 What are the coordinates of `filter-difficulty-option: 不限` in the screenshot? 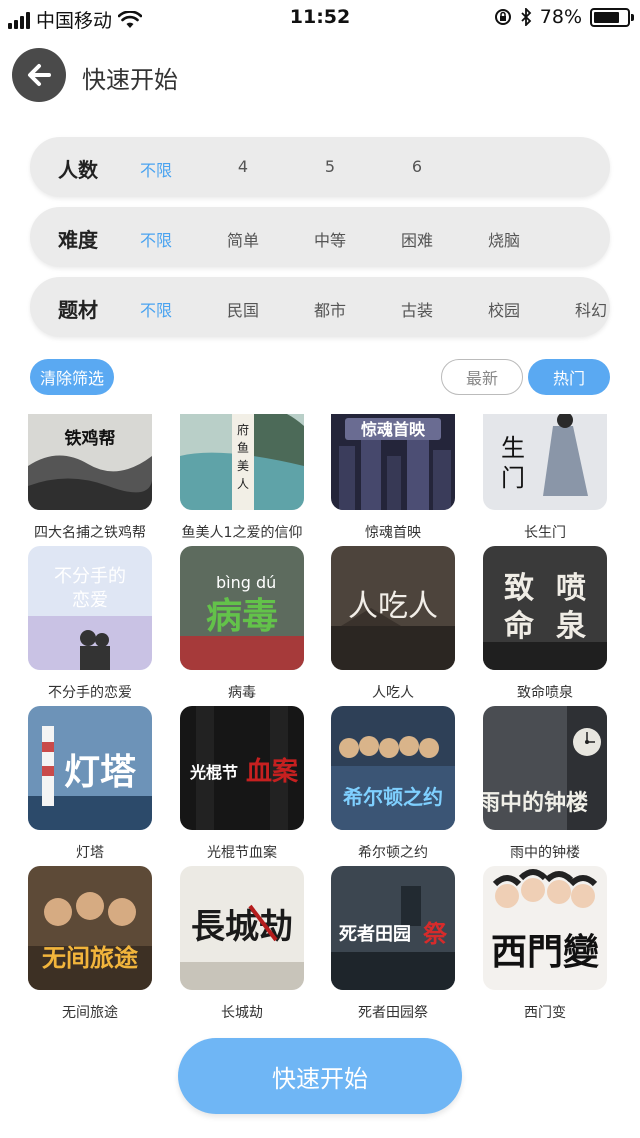 It's located at (156, 239).